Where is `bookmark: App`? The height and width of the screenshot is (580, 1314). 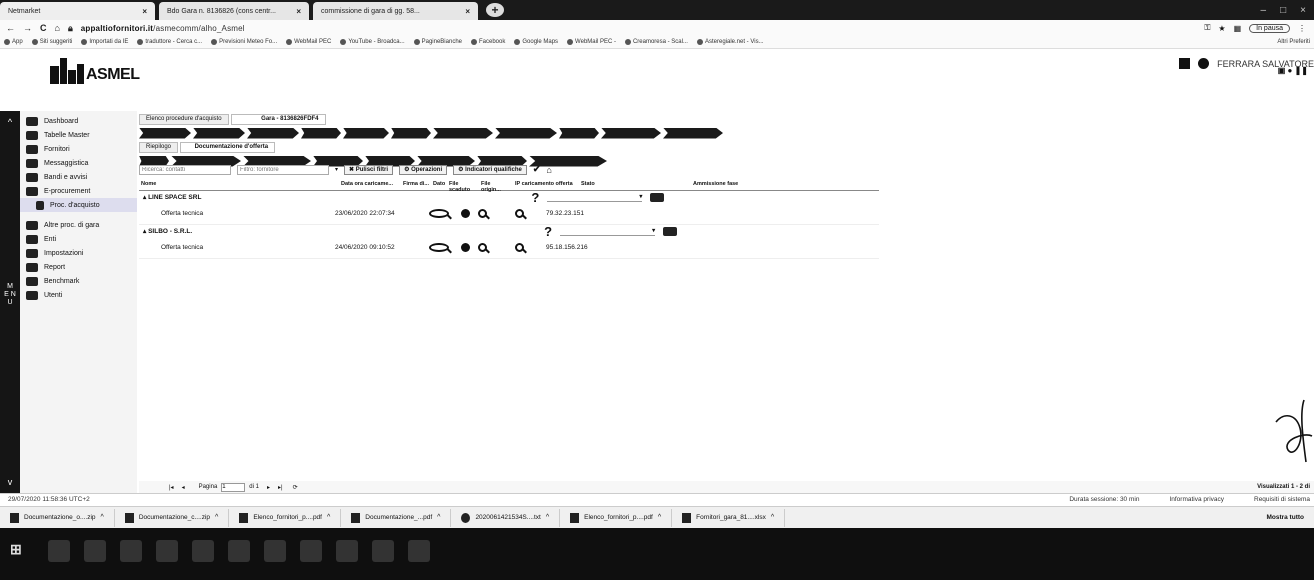
bookmark: App is located at coordinates (13, 42).